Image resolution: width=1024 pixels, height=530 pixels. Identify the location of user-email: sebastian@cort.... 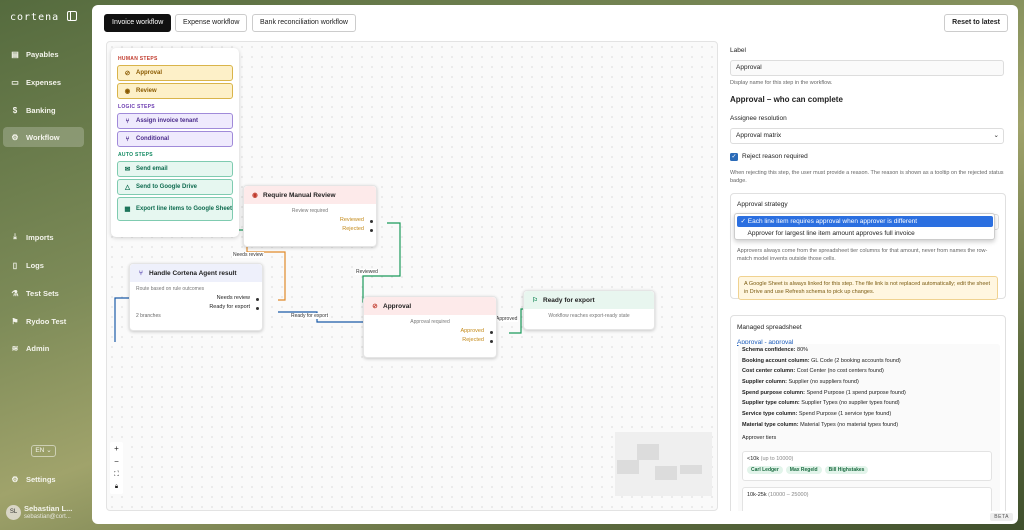
(47, 517).